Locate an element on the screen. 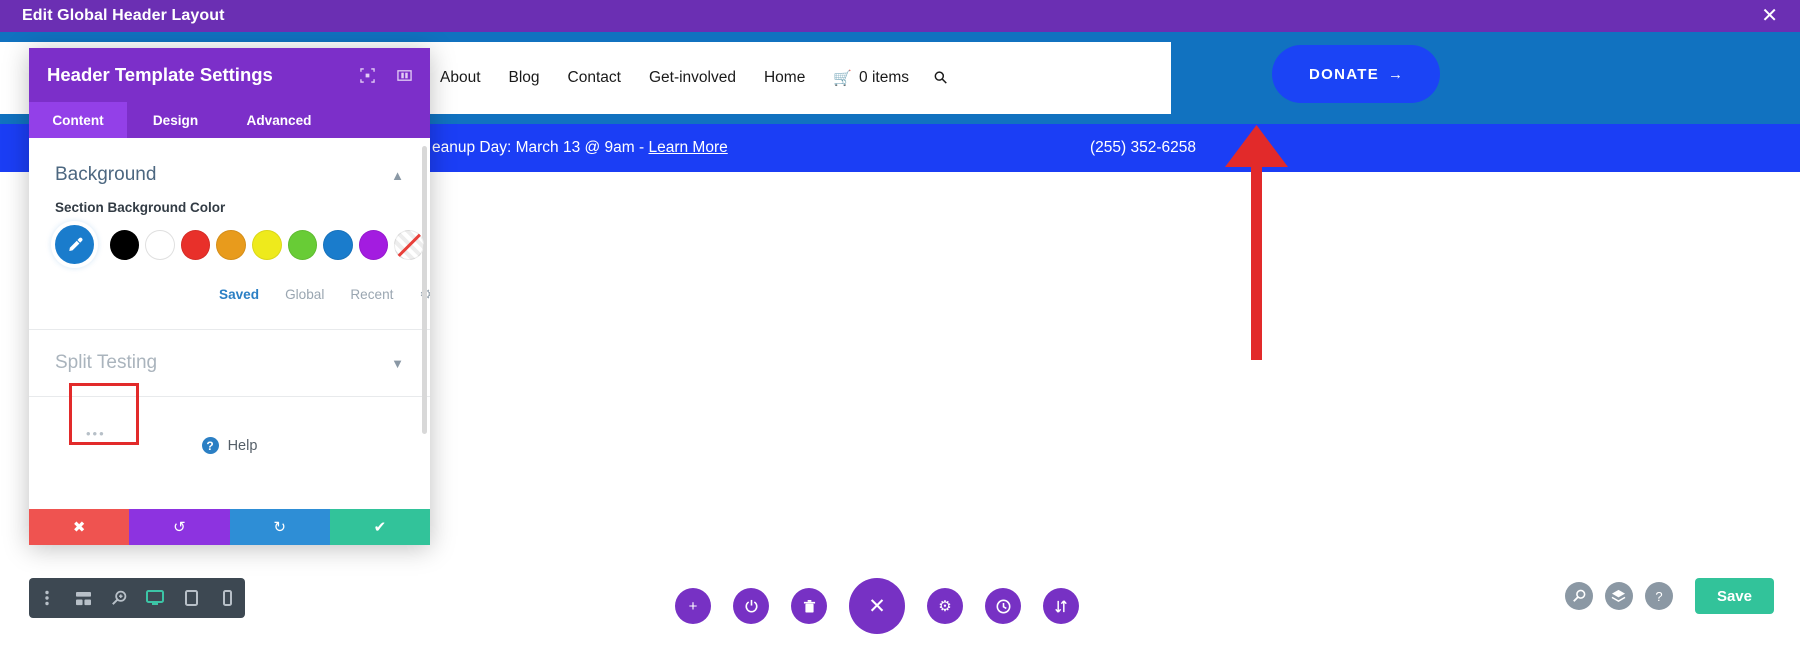 The image size is (1800, 650). palette-tab-recent: Recent is located at coordinates (371, 294).